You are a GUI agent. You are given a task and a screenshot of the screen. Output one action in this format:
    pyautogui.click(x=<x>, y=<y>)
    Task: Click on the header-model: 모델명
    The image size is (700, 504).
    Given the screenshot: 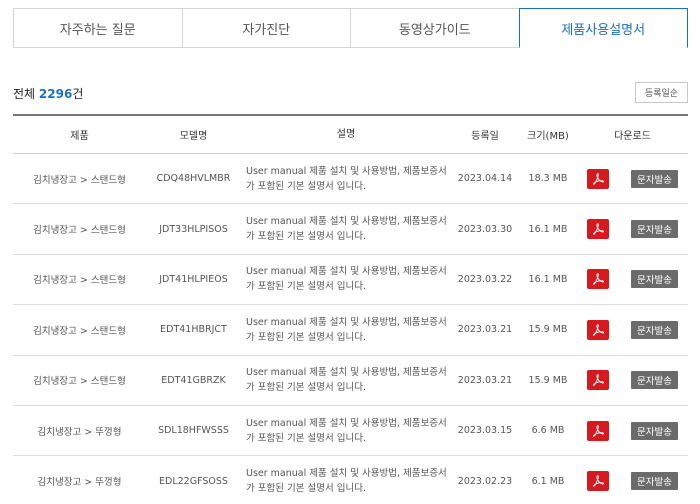 What is the action you would take?
    pyautogui.click(x=193, y=136)
    